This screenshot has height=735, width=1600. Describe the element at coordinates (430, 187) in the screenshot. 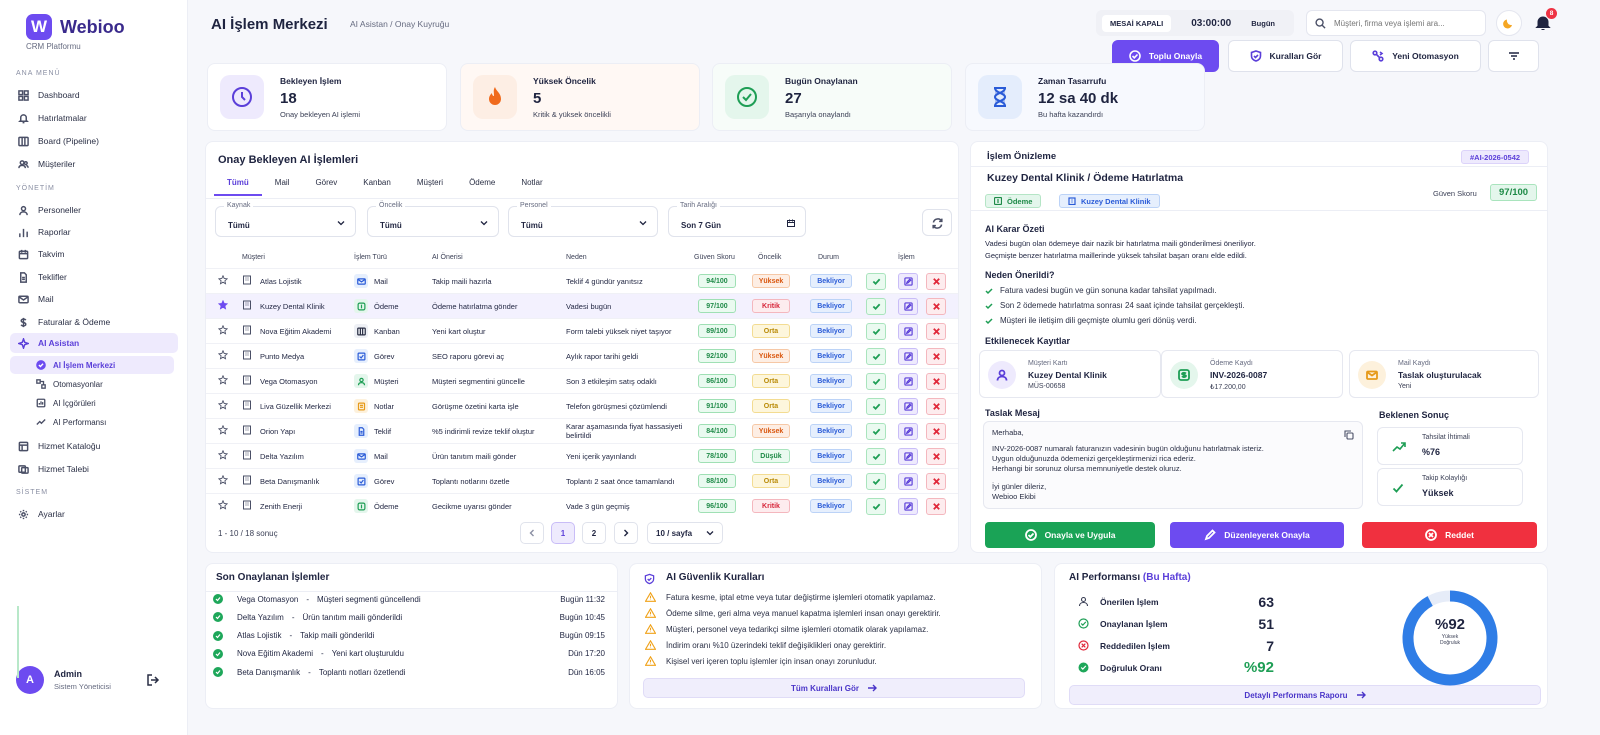

I see `tab-customer: Müşteri` at that location.